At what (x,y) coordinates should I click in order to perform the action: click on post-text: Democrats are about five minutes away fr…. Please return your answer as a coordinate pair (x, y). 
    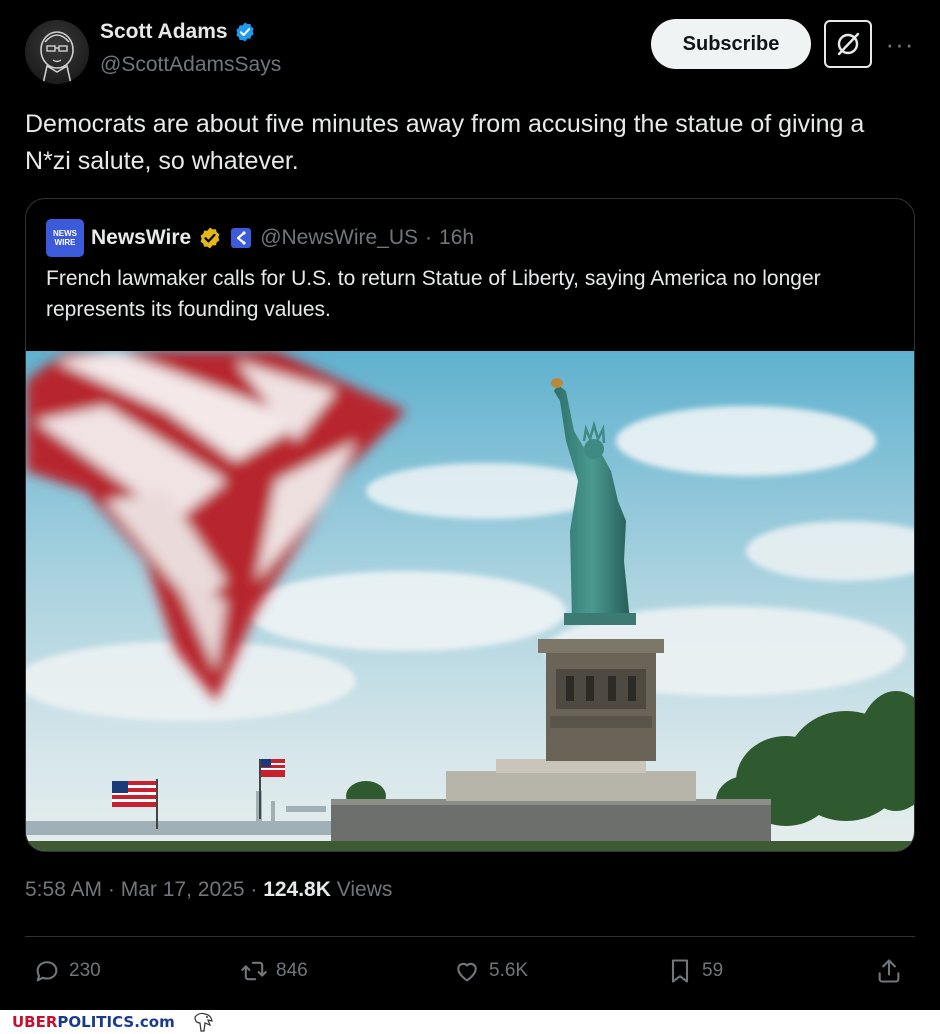
    Looking at the image, I should click on (445, 142).